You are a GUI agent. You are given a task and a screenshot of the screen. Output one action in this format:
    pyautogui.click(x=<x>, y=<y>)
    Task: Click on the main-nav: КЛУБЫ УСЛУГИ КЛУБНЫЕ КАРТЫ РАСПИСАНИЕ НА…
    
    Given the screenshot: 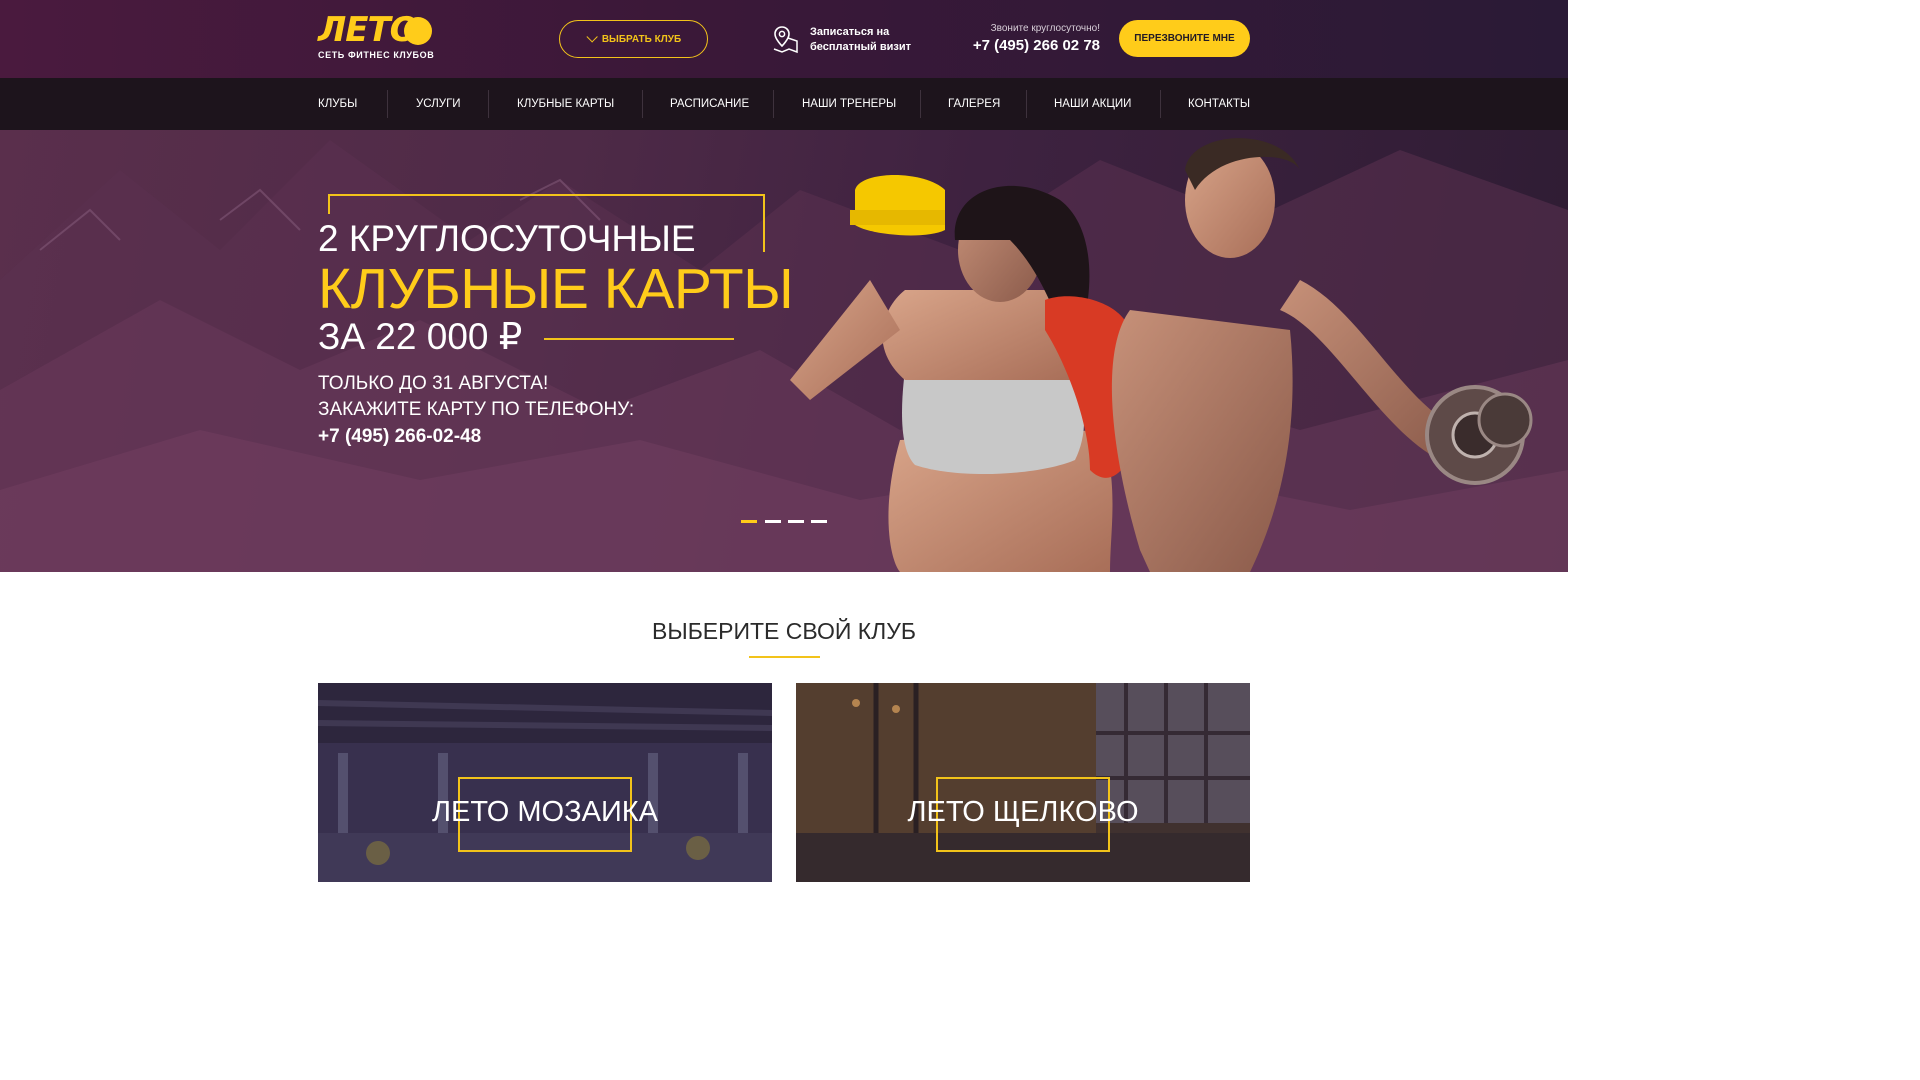 What is the action you would take?
    pyautogui.click(x=784, y=104)
    